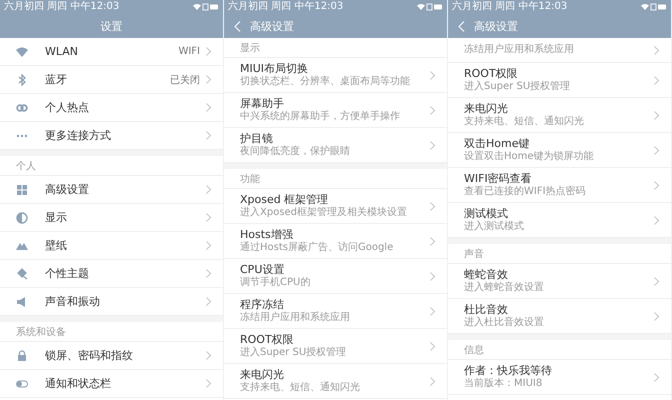  I want to click on item-label: 锁屏、密码和指纹, so click(89, 355).